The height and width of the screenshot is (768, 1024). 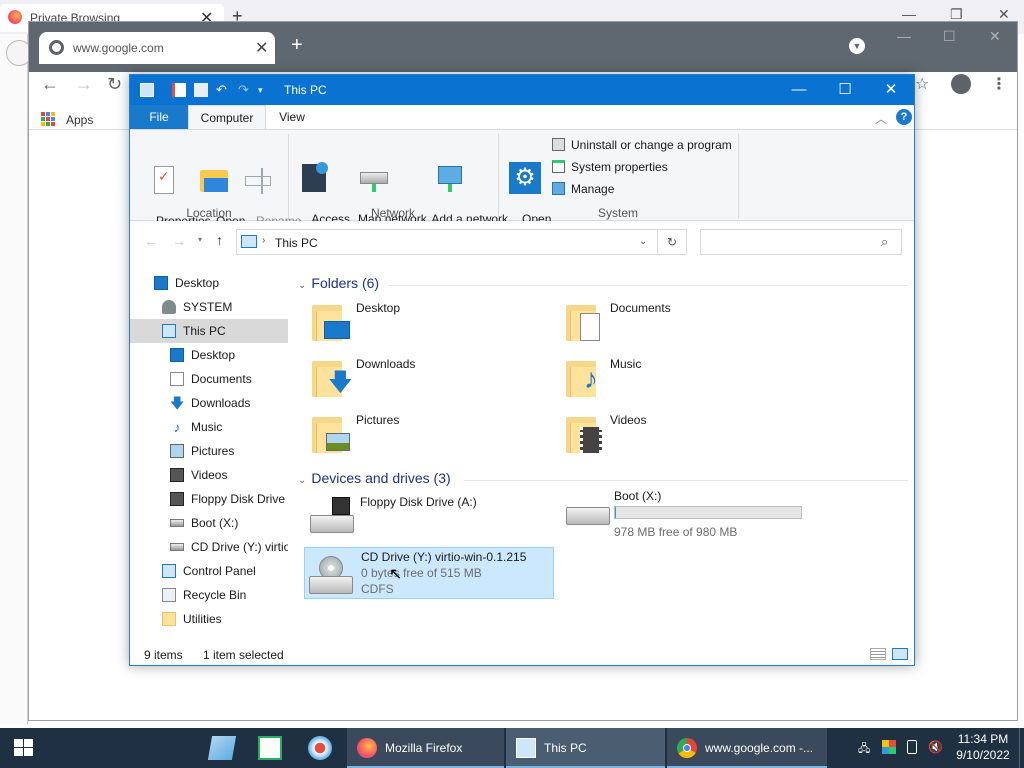 What do you see at coordinates (292, 117) in the screenshot?
I see `tab-view: View` at bounding box center [292, 117].